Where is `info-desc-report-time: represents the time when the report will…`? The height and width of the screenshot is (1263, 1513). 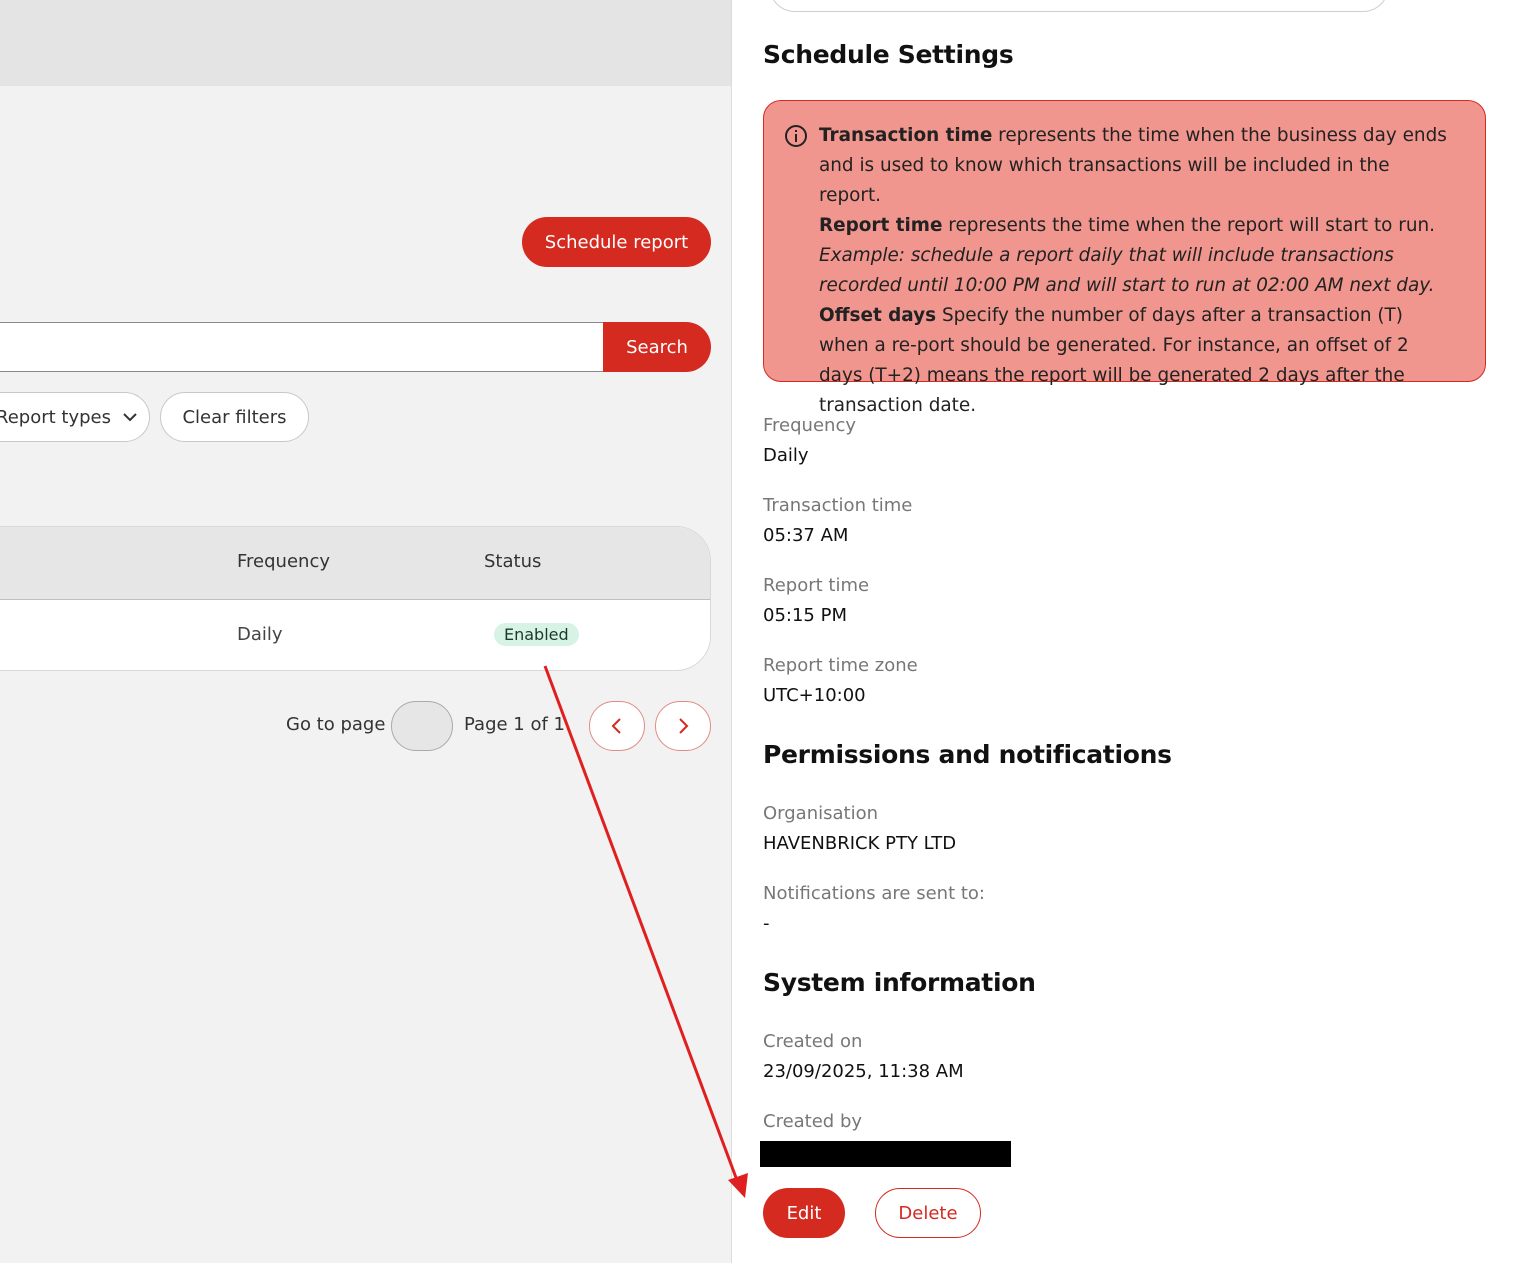 info-desc-report-time: represents the time when the report will… is located at coordinates (1188, 225).